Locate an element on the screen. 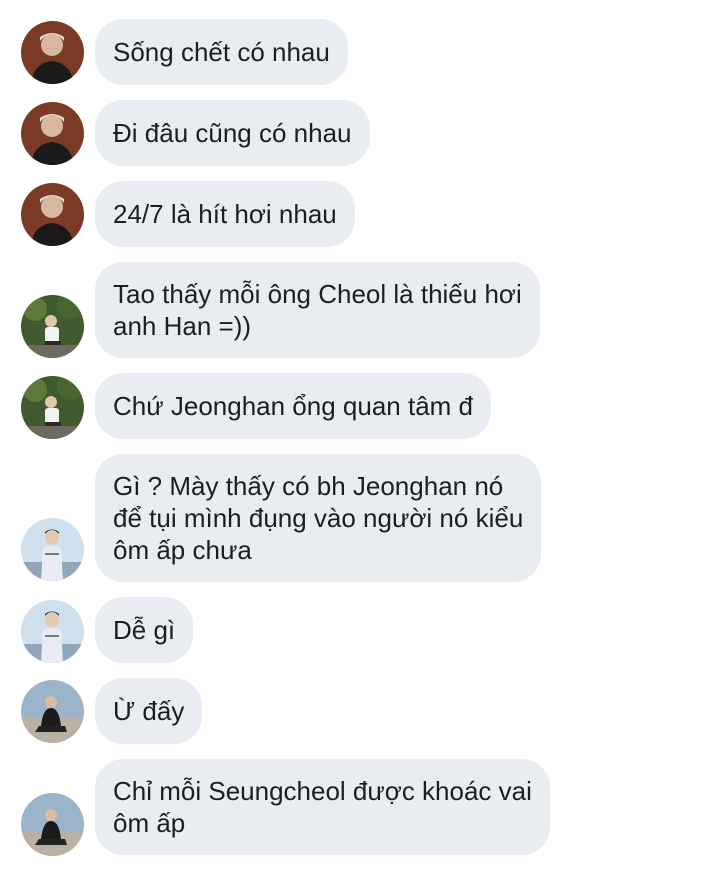  message-text: Dễ gì is located at coordinates (144, 630).